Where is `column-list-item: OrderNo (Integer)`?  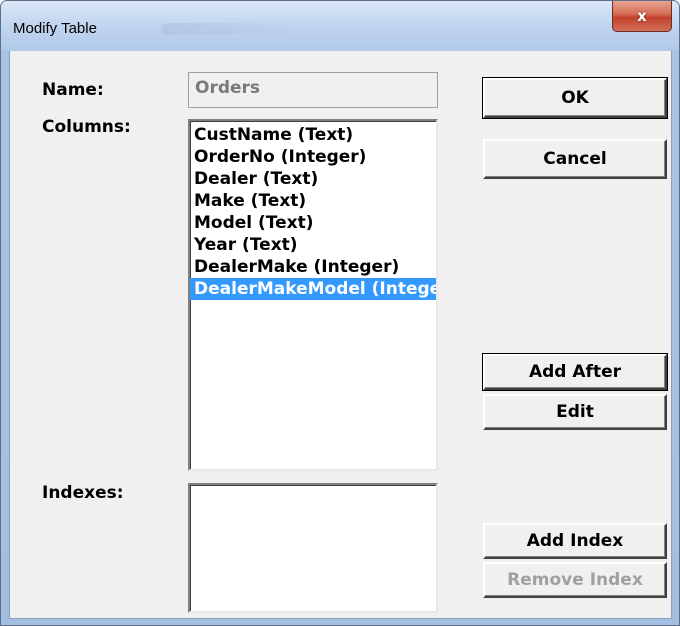 column-list-item: OrderNo (Integer) is located at coordinates (313, 157).